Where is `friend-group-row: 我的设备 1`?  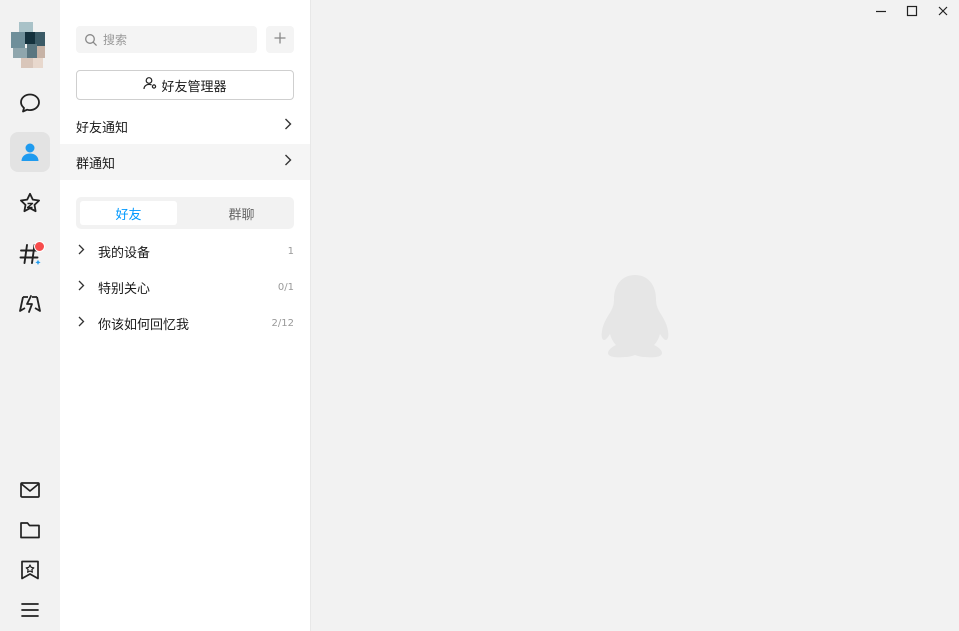
friend-group-row: 我的设备 1 is located at coordinates (185, 251).